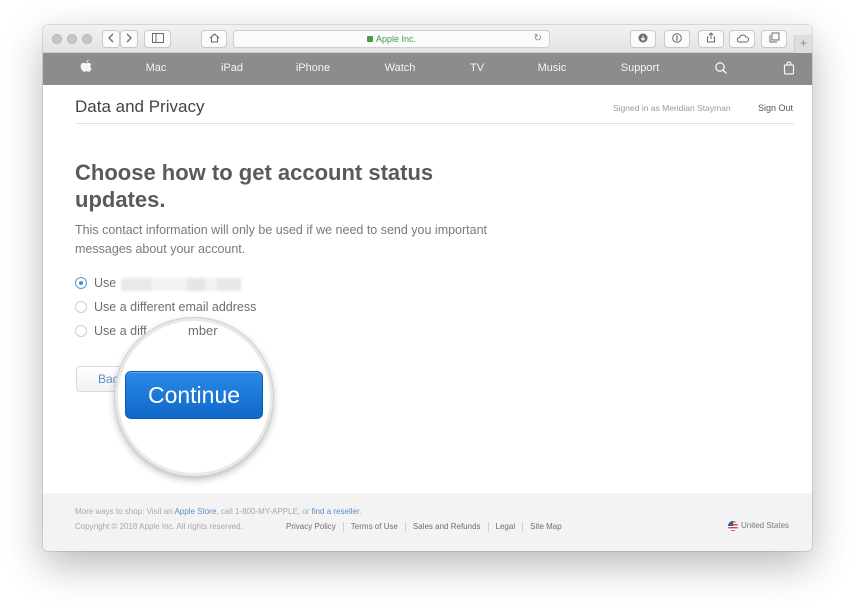  I want to click on chevron-left-icon, so click(111, 38).